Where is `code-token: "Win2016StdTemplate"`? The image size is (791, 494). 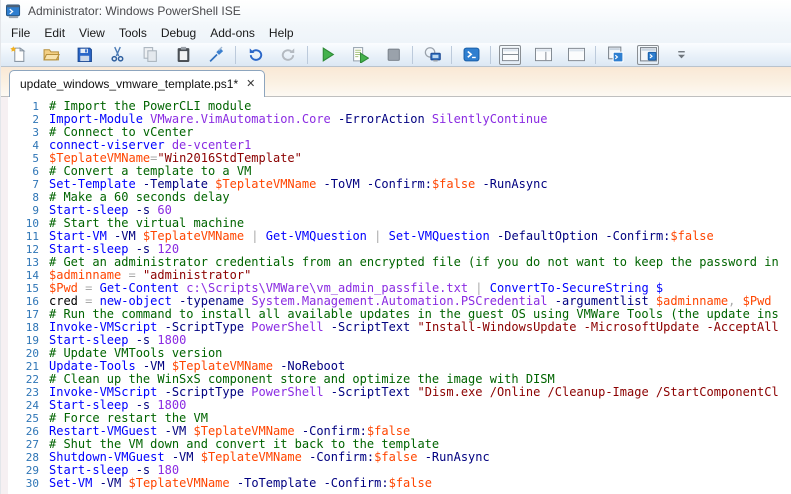 code-token: "Win2016StdTemplate" is located at coordinates (229, 158).